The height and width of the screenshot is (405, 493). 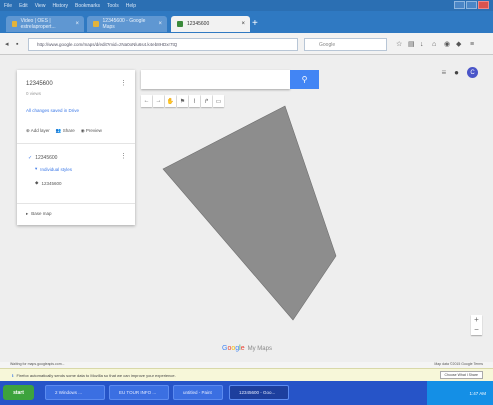 What do you see at coordinates (131, 6) in the screenshot?
I see `menu-help: Help` at bounding box center [131, 6].